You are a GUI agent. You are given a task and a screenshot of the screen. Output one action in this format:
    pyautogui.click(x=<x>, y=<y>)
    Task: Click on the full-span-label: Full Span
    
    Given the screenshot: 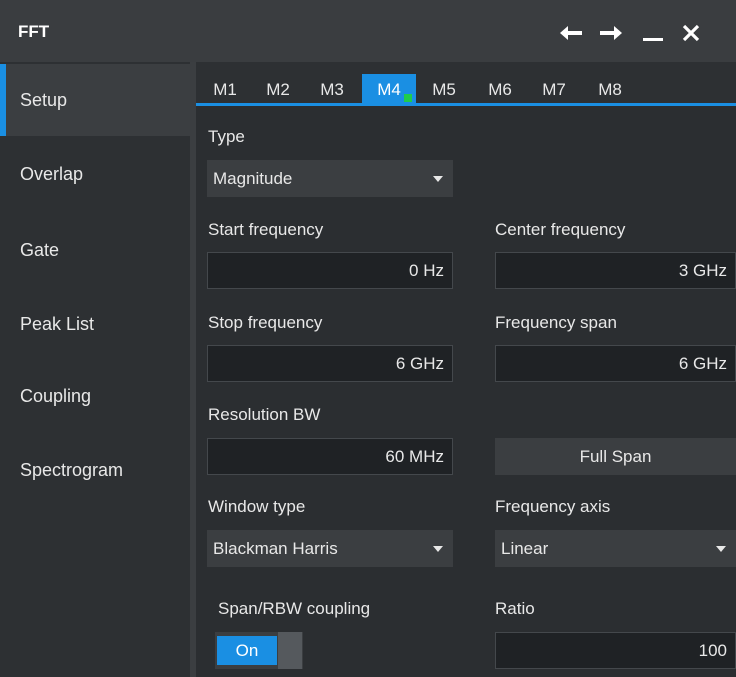 What is the action you would take?
    pyautogui.click(x=615, y=456)
    